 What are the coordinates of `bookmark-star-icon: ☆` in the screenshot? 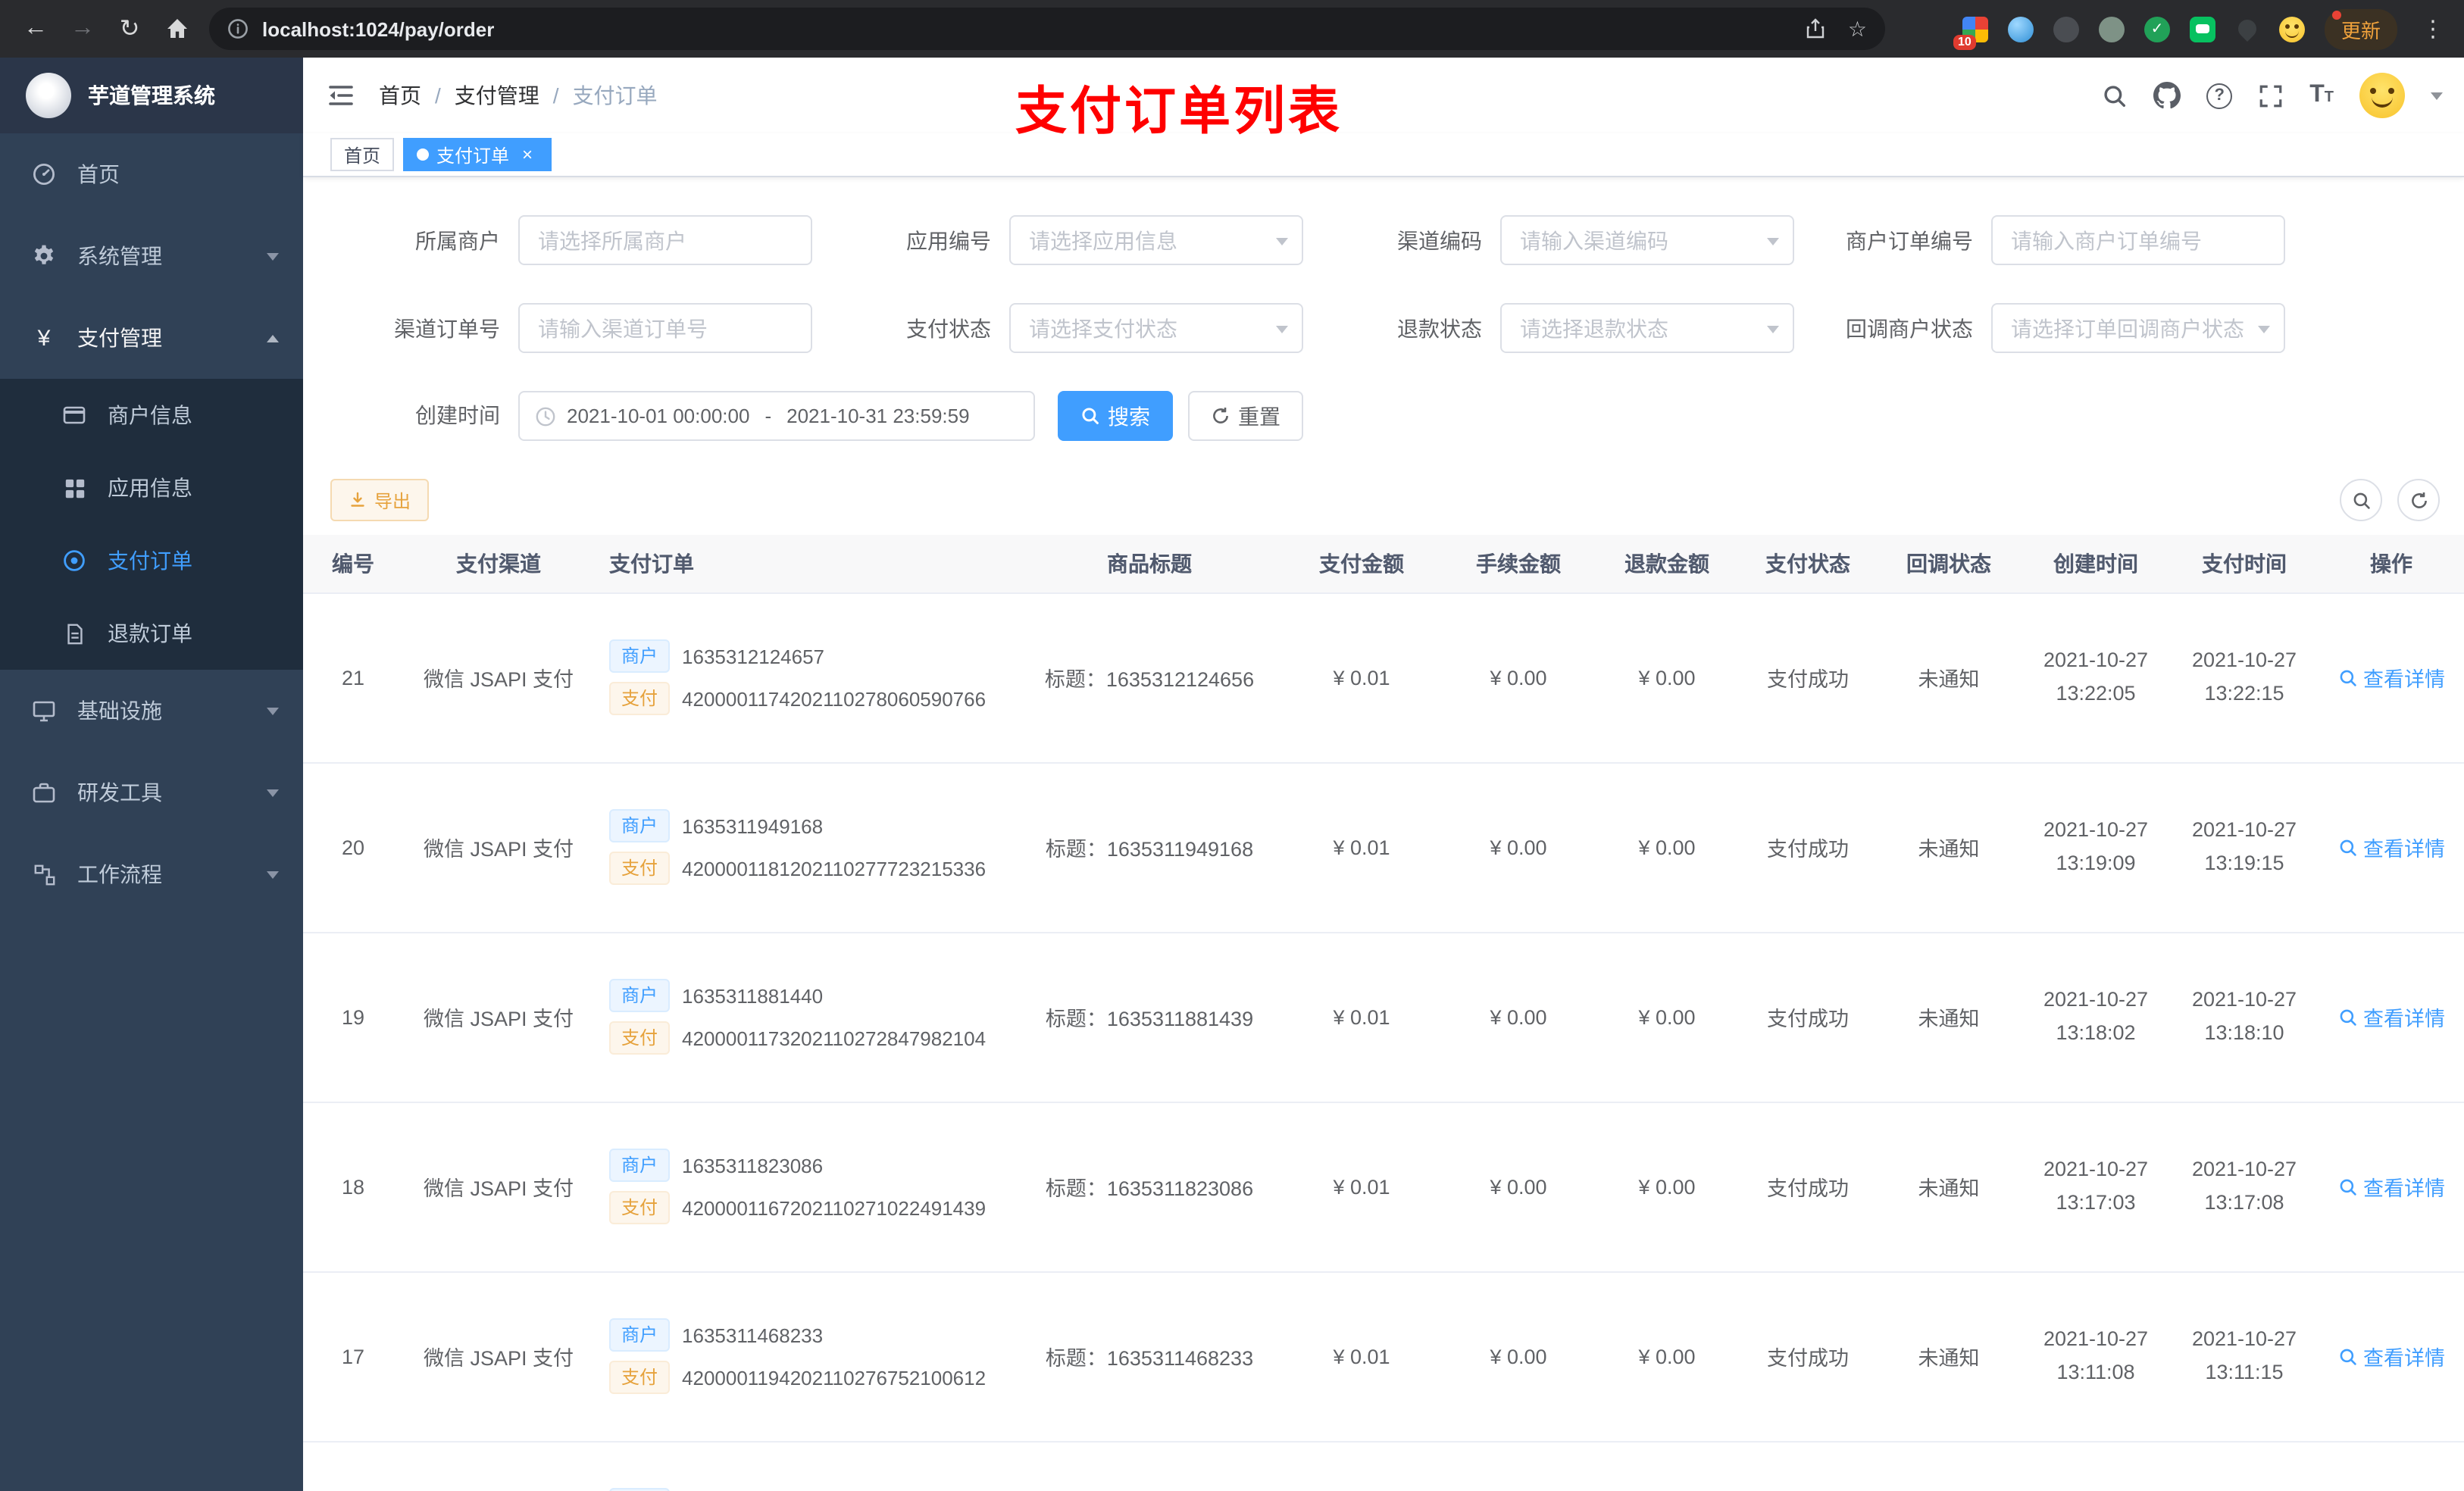 It's located at (1857, 29).